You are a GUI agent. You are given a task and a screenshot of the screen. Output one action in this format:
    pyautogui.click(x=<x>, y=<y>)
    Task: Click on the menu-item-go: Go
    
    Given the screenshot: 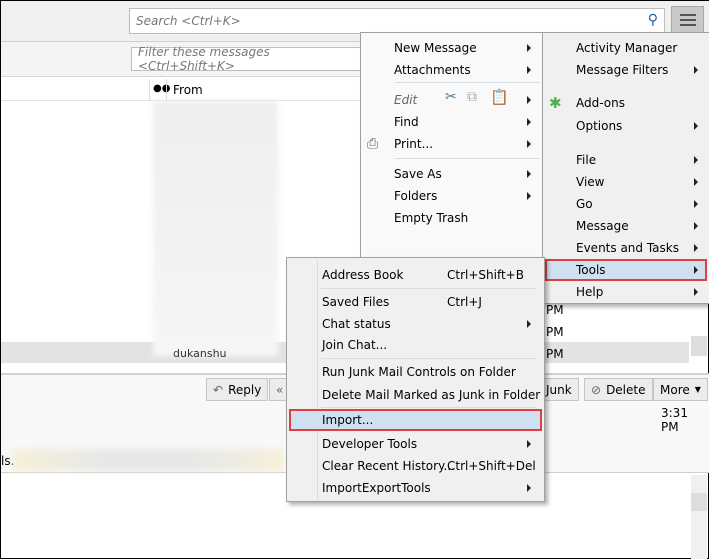 What is the action you would take?
    pyautogui.click(x=626, y=204)
    